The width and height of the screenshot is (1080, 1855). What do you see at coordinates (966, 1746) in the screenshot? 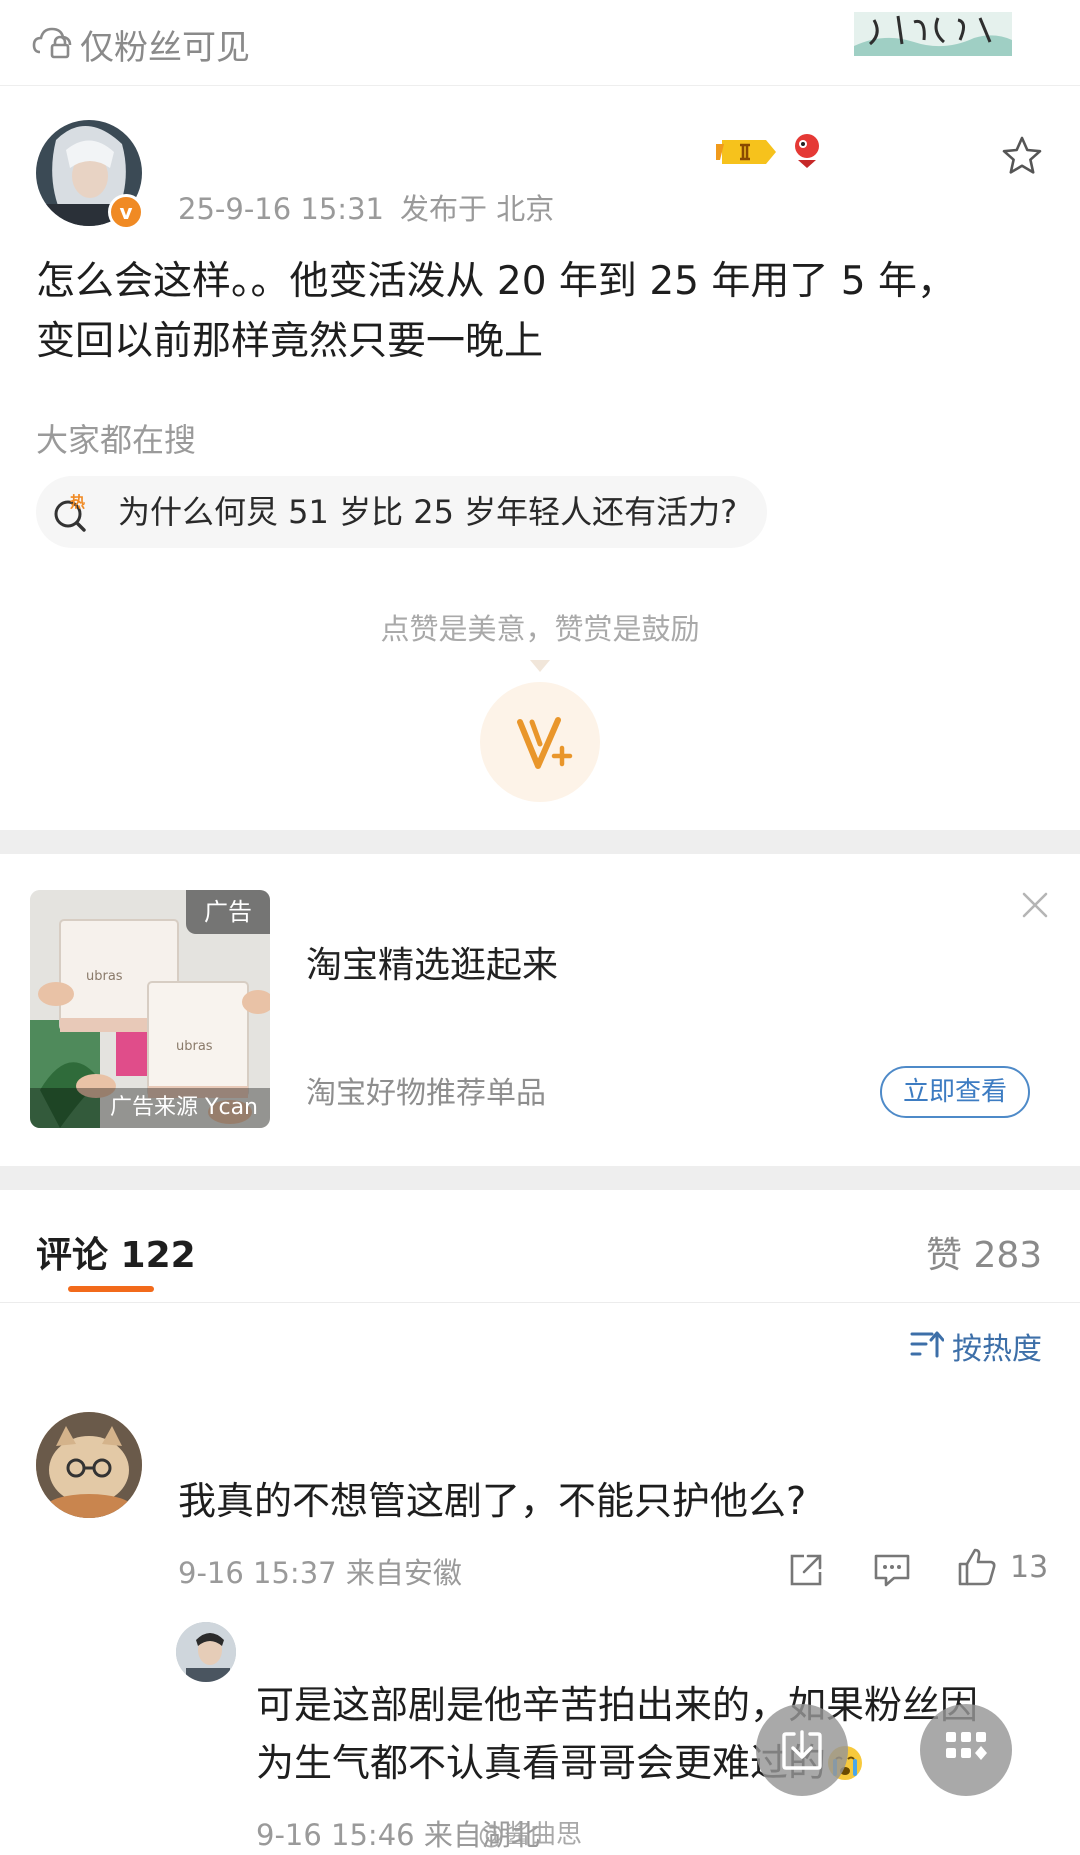
I see `grid-icon` at bounding box center [966, 1746].